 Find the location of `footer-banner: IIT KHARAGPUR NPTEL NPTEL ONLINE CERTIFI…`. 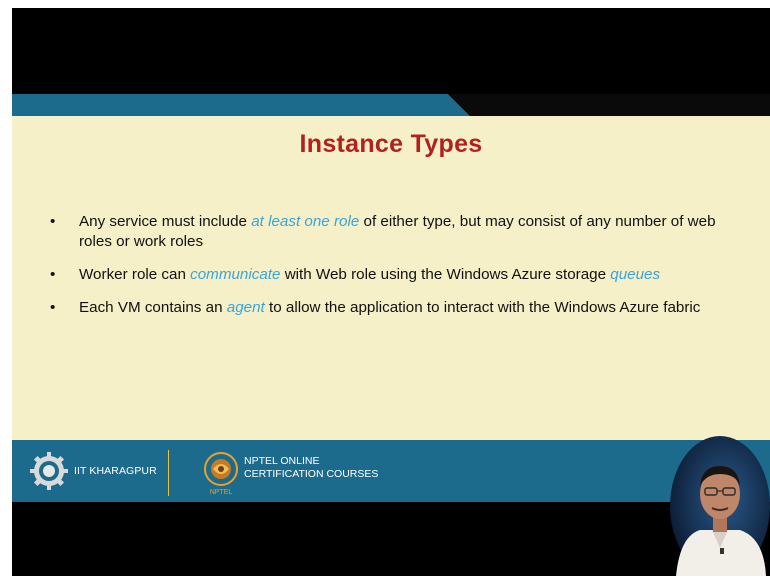

footer-banner: IIT KHARAGPUR NPTEL NPTEL ONLINE CERTIFI… is located at coordinates (391, 471).